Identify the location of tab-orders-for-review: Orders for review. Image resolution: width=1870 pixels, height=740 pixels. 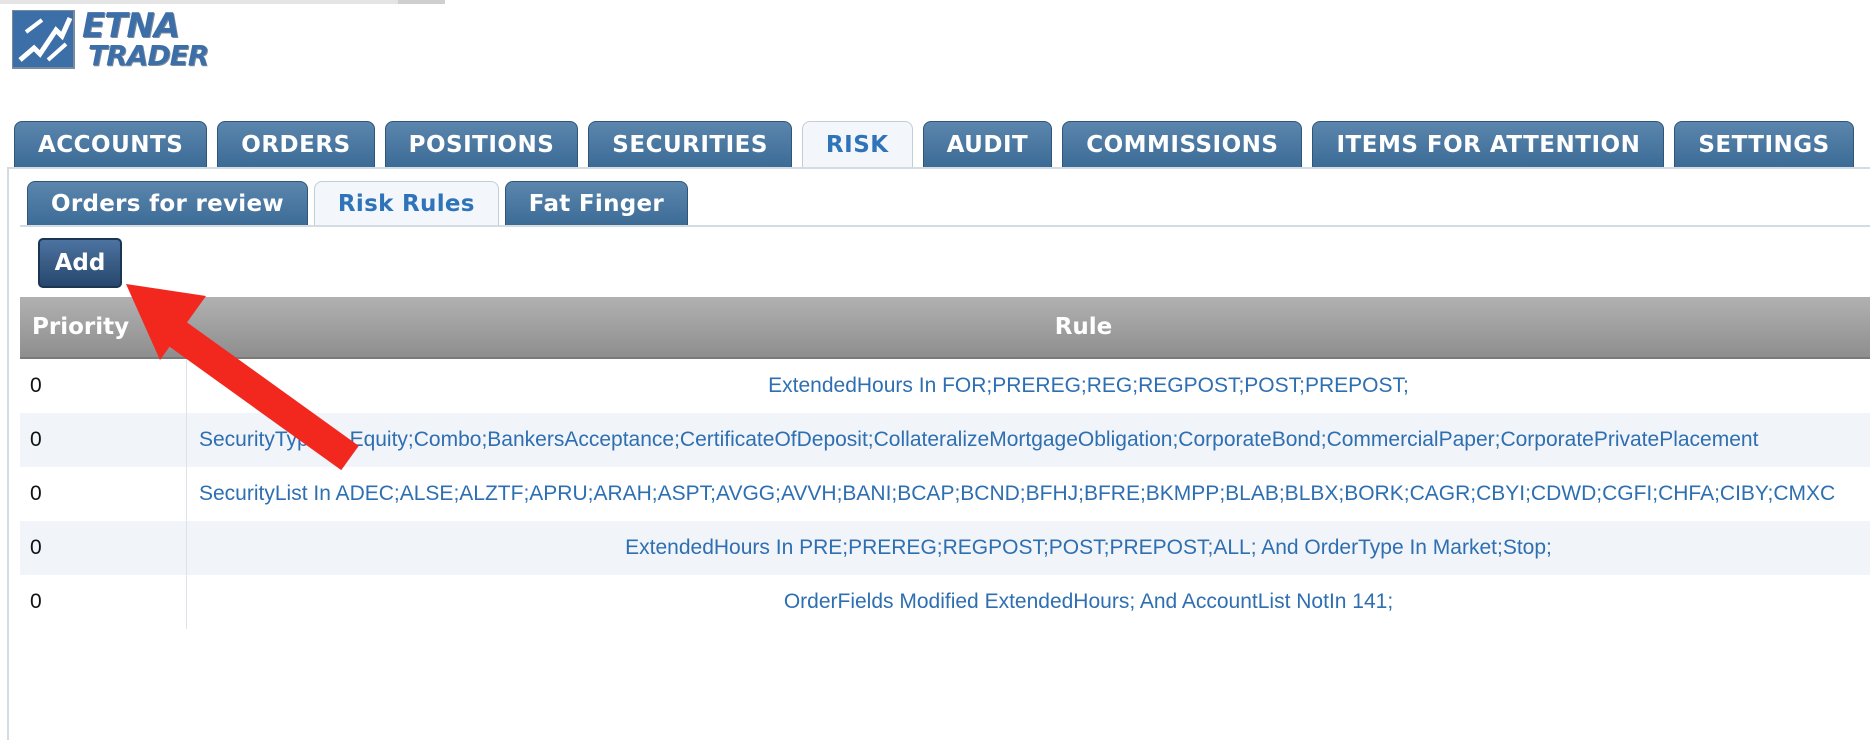
(167, 203).